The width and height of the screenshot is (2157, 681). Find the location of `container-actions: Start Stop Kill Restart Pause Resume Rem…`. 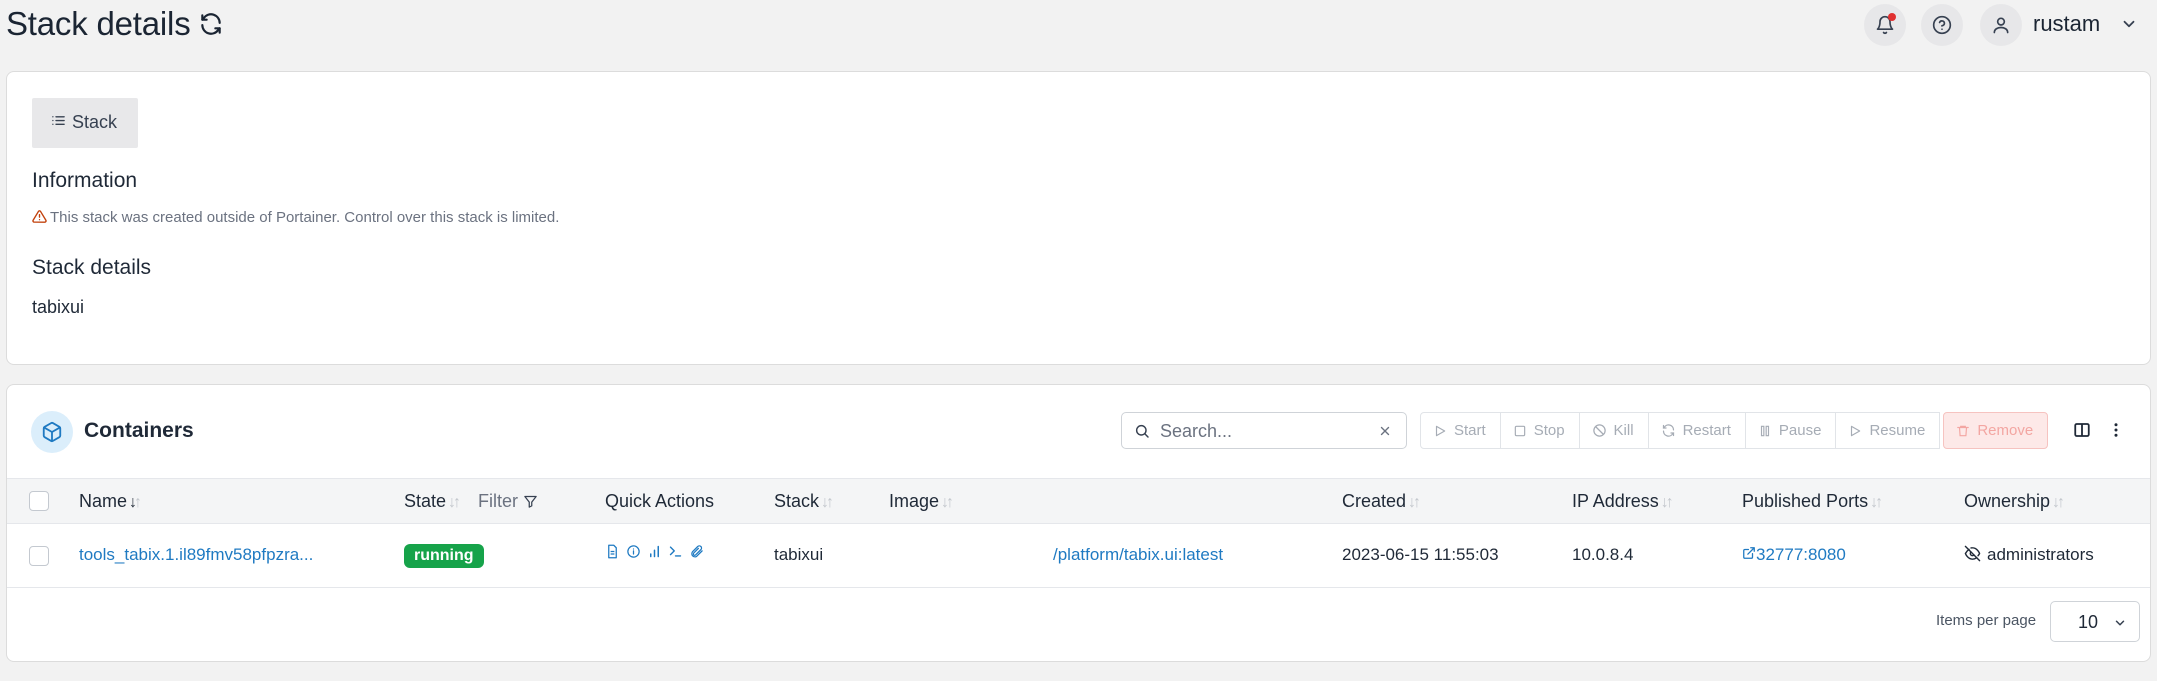

container-actions: Start Stop Kill Restart Pause Resume Rem… is located at coordinates (1734, 430).